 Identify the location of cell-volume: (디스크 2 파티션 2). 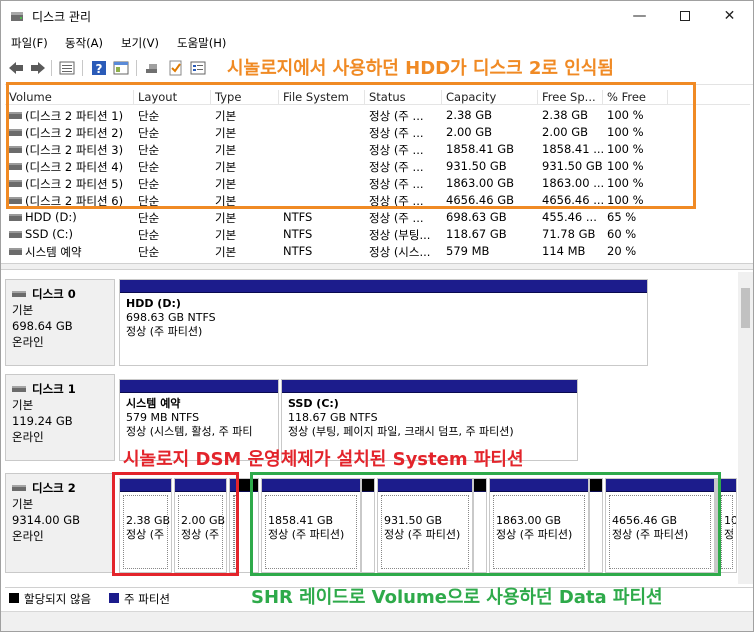
(74, 133).